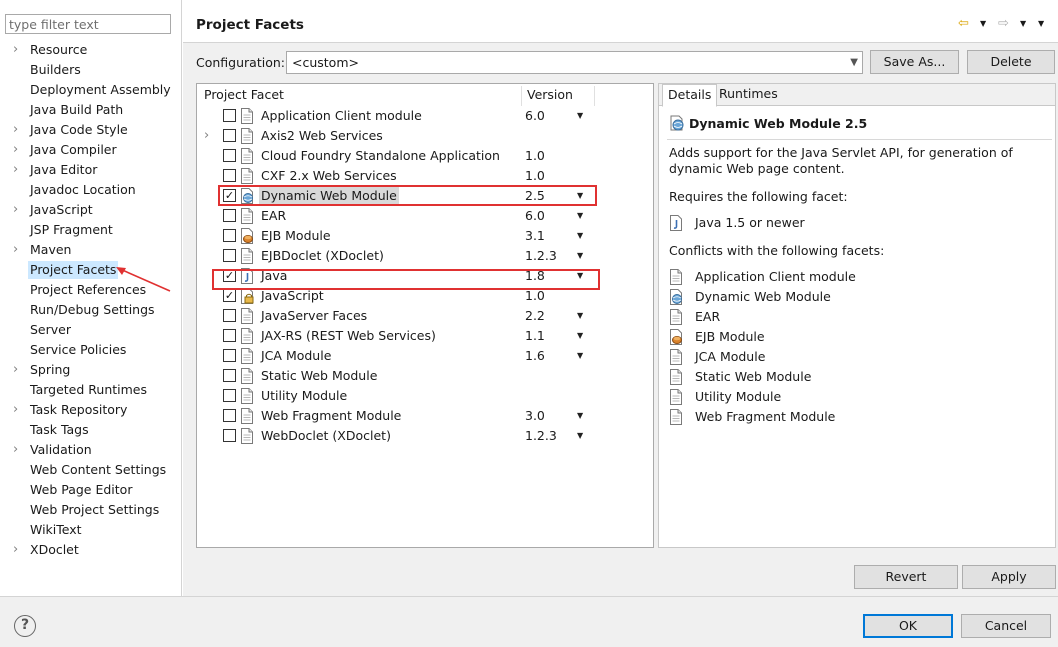  Describe the element at coordinates (425, 236) in the screenshot. I see `facet-row: EJB Module 3.1 ▼` at that location.